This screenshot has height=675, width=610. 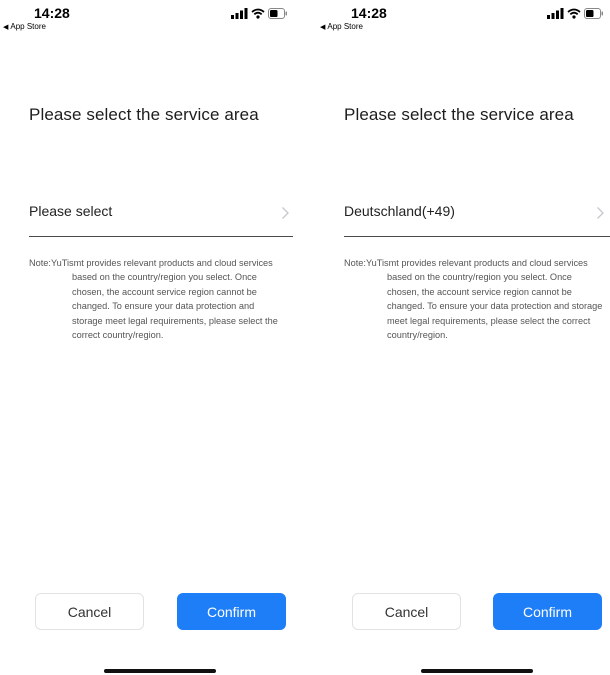 What do you see at coordinates (71, 211) in the screenshot?
I see `selector-value: Please select` at bounding box center [71, 211].